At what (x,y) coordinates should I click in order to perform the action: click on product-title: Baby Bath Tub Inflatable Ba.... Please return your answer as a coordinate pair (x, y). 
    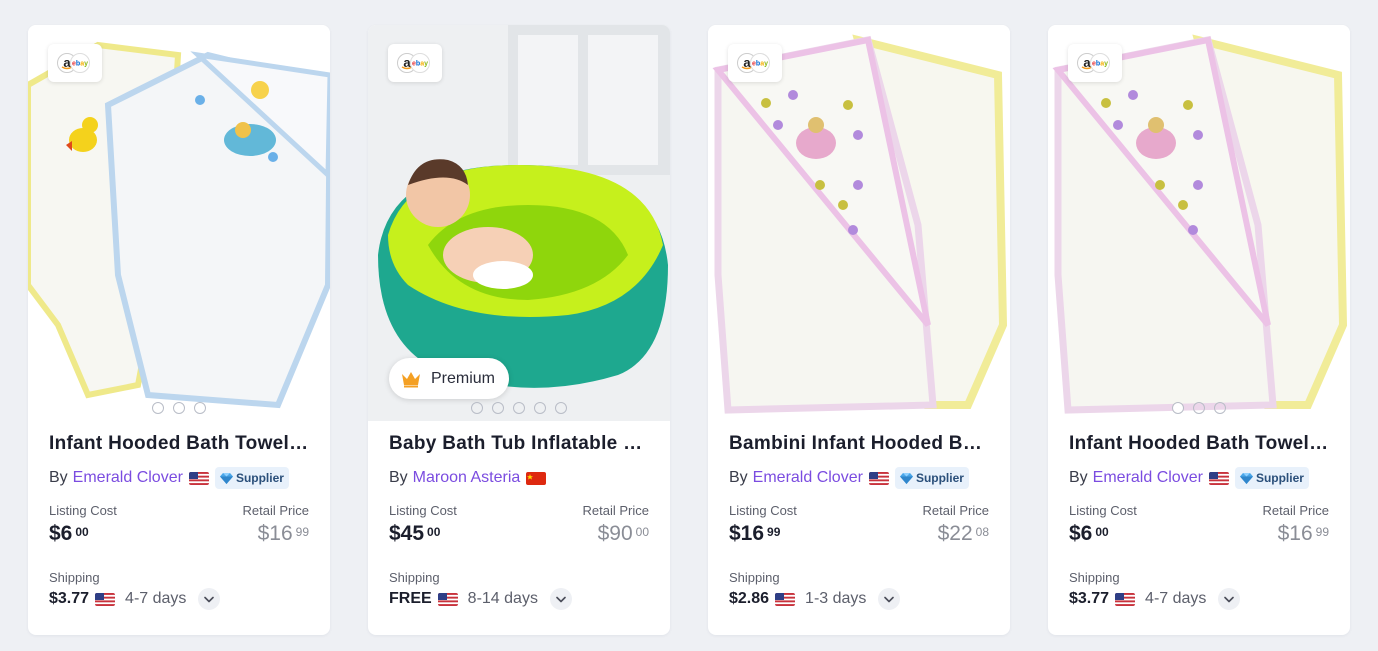
    Looking at the image, I should click on (519, 446).